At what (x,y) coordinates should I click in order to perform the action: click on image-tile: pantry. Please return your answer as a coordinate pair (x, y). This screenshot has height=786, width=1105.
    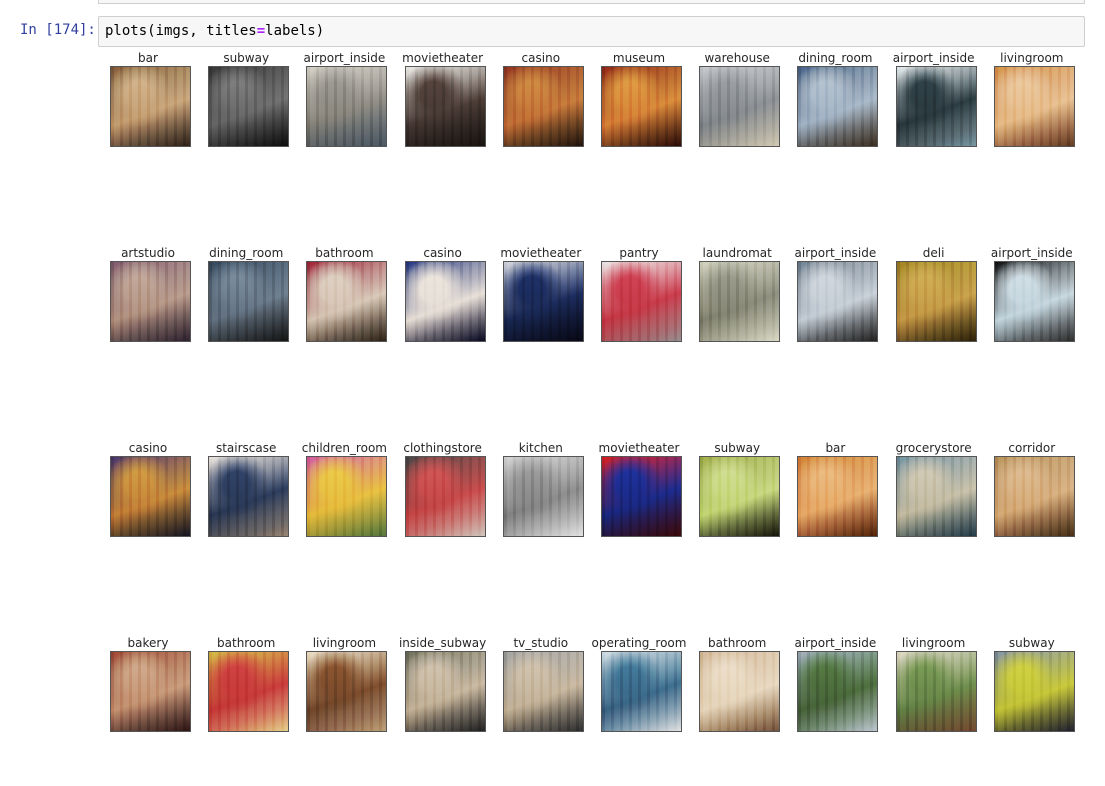
    Looking at the image, I should click on (639, 295).